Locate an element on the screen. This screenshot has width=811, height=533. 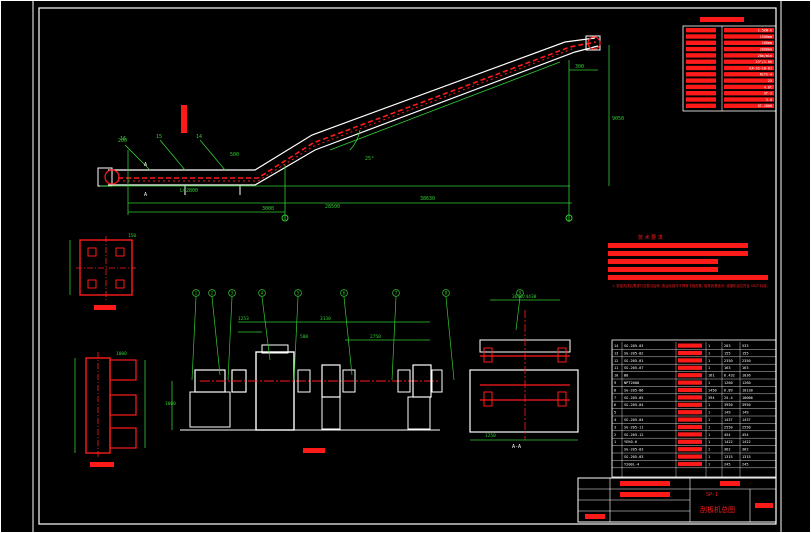
parts-row-weight-unit: 25.4 is located at coordinates (728, 398).